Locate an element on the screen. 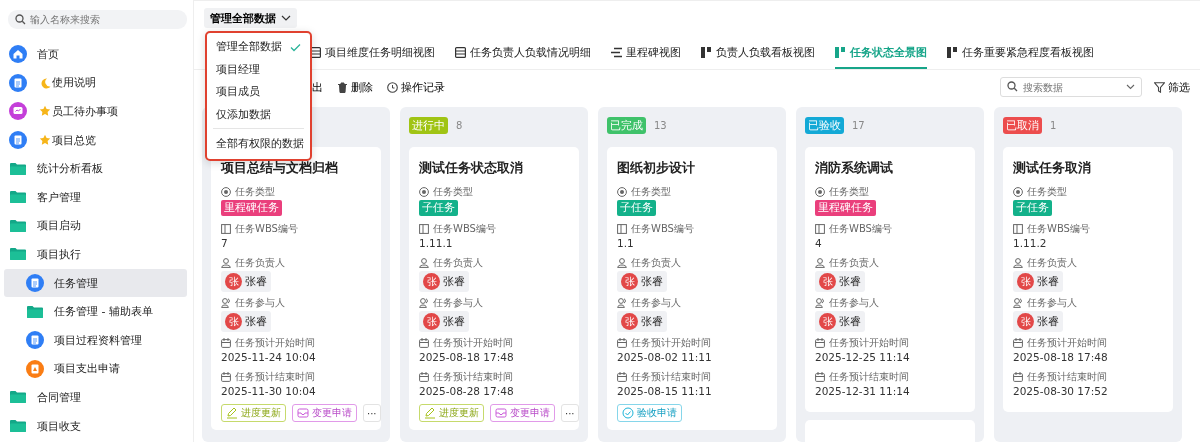  card-count: 17 is located at coordinates (858, 125).